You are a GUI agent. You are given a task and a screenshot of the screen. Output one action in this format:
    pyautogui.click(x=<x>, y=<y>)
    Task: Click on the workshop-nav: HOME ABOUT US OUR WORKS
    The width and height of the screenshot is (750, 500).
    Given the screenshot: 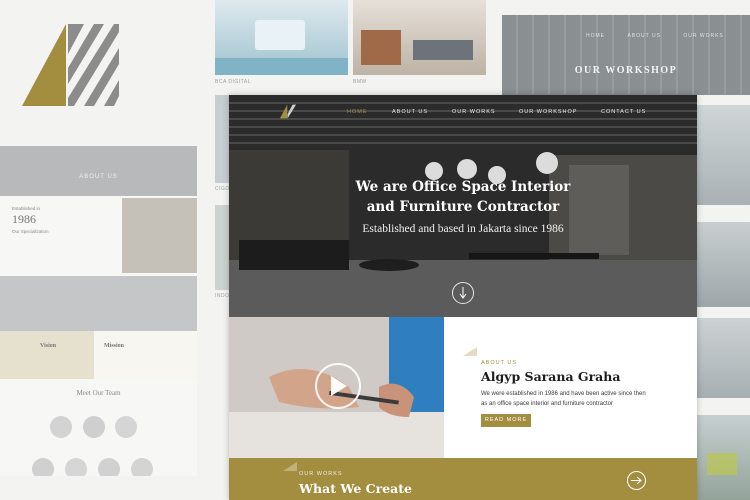 What is the action you would take?
    pyautogui.click(x=664, y=33)
    